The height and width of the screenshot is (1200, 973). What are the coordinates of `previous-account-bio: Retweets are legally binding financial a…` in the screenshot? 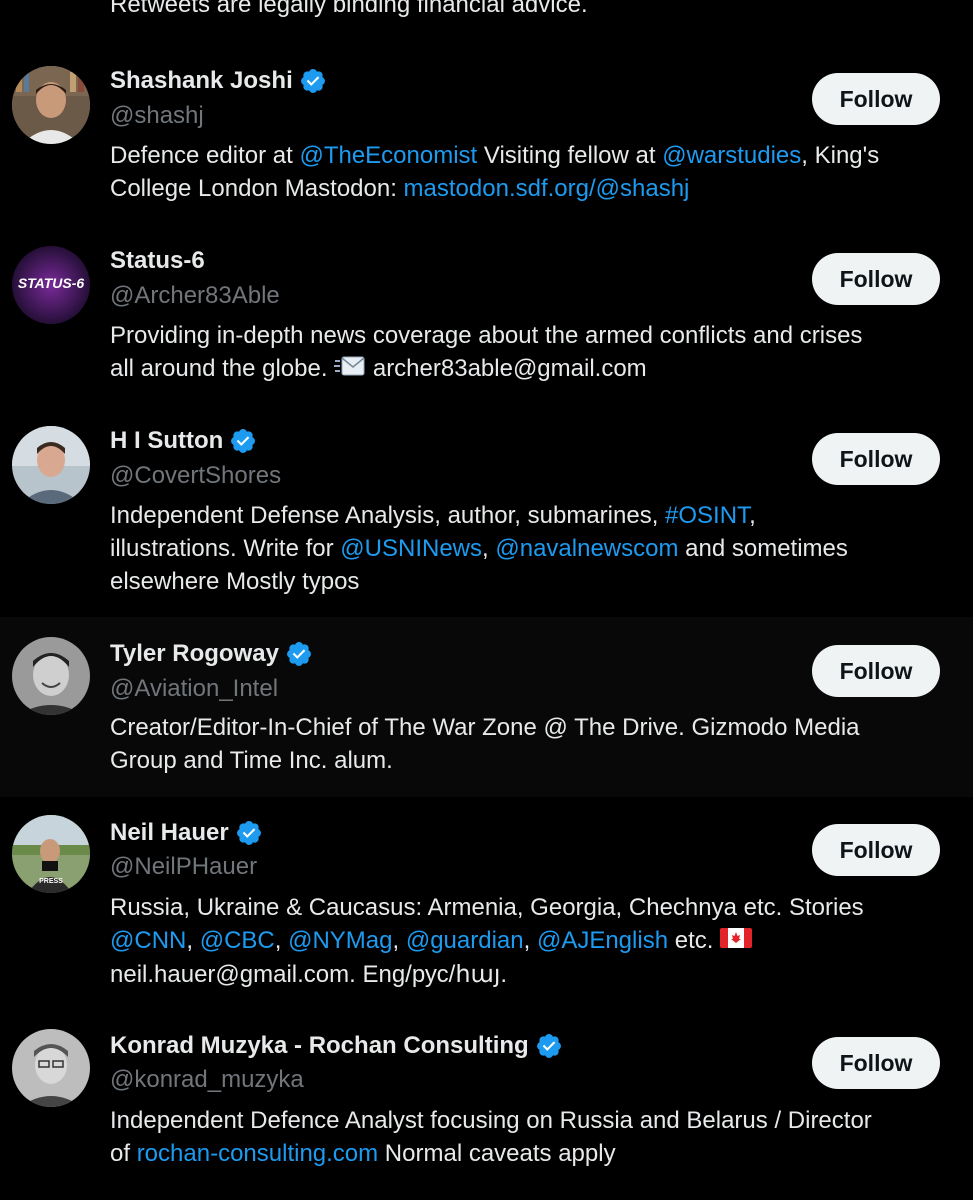 It's located at (349, 9).